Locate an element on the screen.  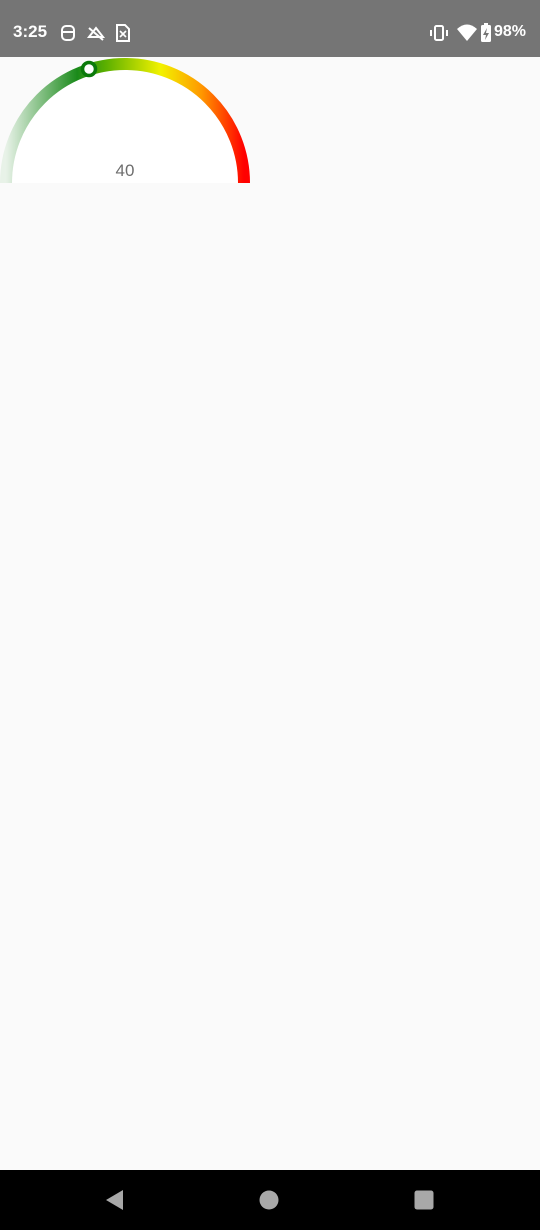
notification-off-icon is located at coordinates (96, 33).